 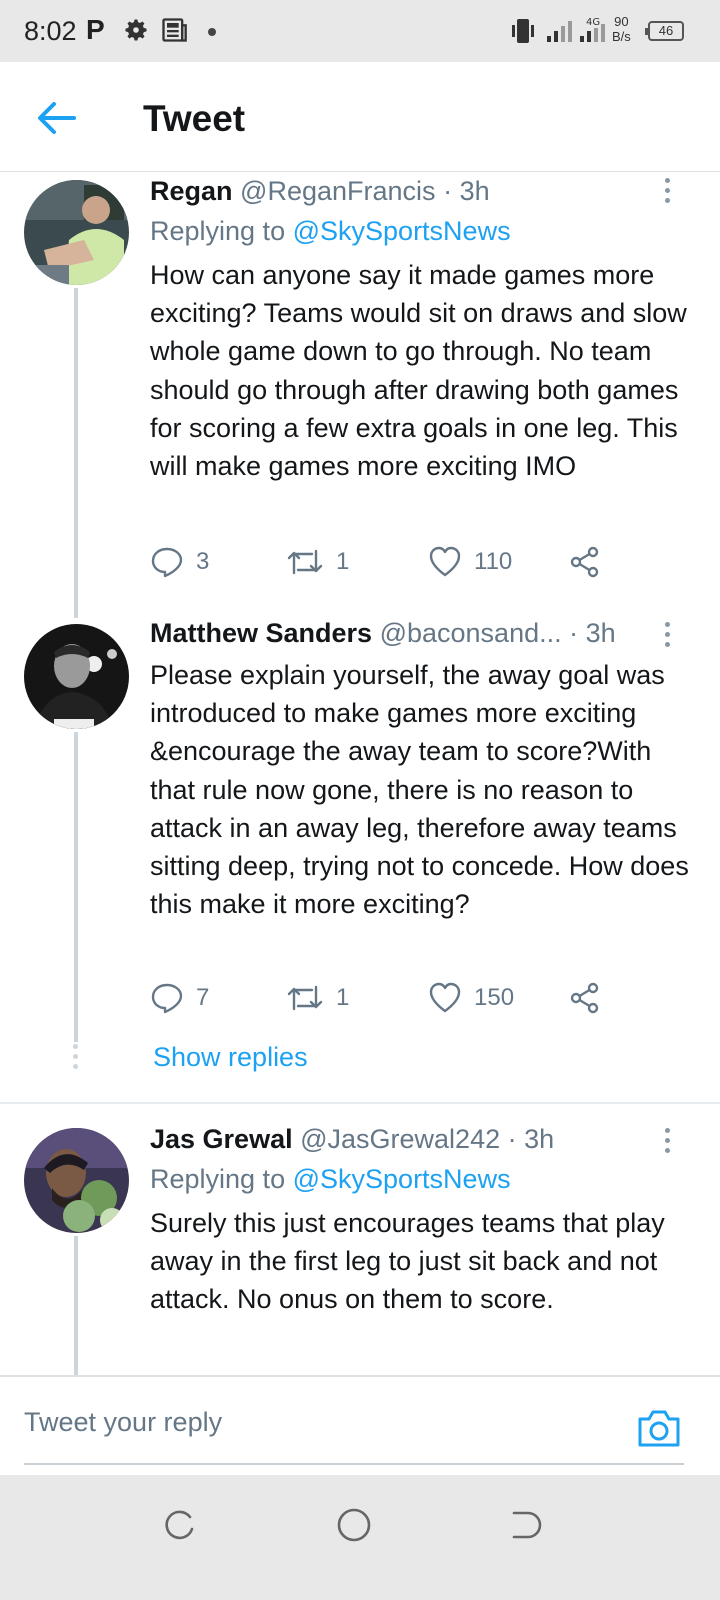 I want to click on reply-button: 3, so click(x=179, y=562).